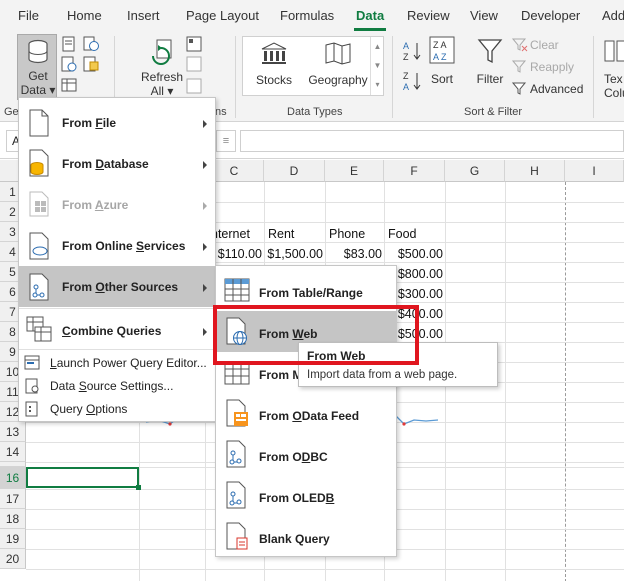 This screenshot has width=624, height=581. What do you see at coordinates (413, 254) in the screenshot?
I see `cell-f4: $500.00` at bounding box center [413, 254].